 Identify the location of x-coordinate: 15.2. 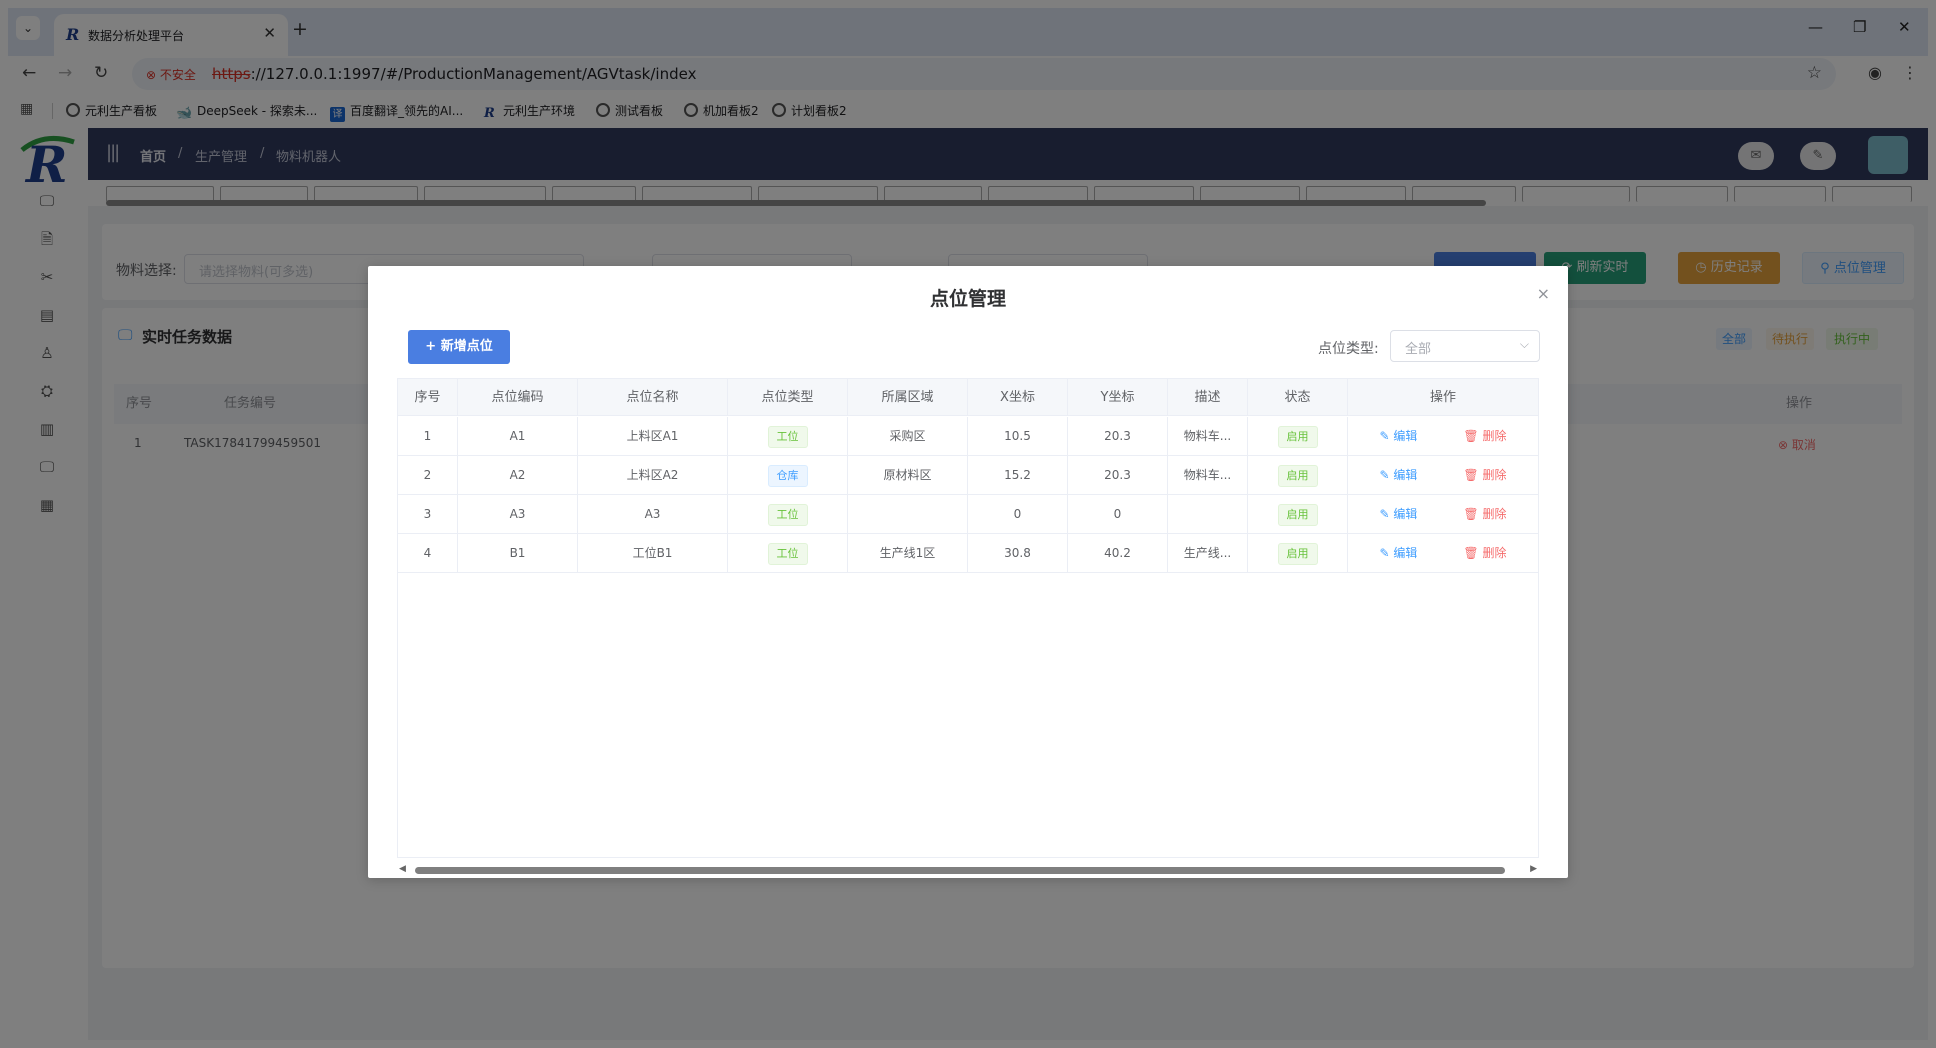
(1018, 475).